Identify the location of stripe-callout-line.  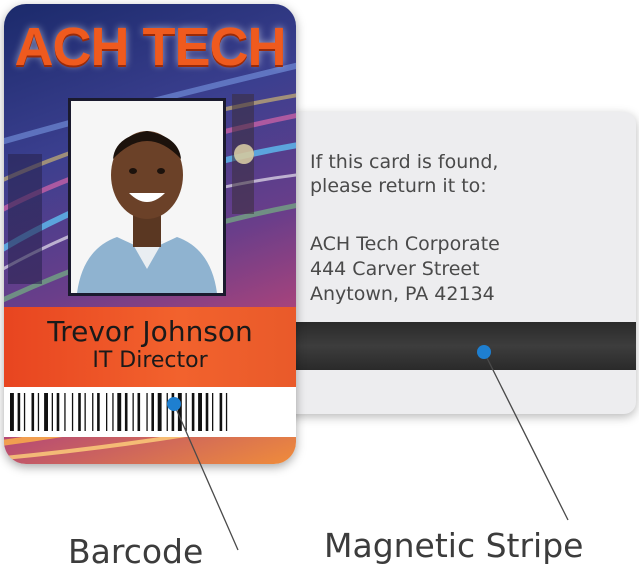
(526, 436).